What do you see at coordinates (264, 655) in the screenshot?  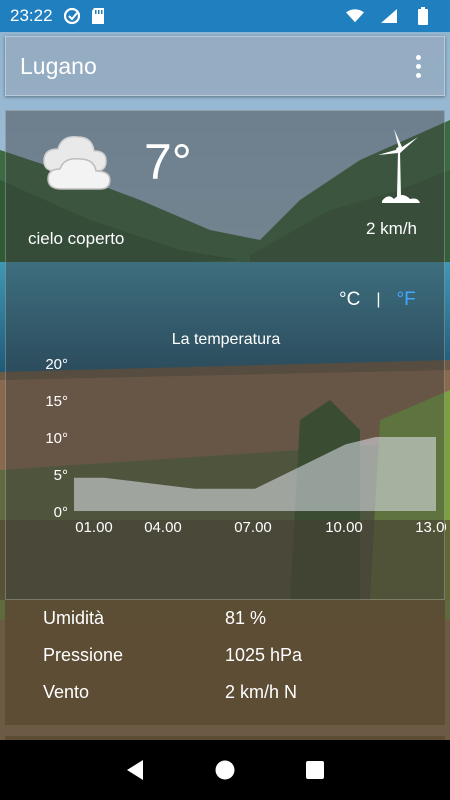 I see `pressure-value: 1025 hPa` at bounding box center [264, 655].